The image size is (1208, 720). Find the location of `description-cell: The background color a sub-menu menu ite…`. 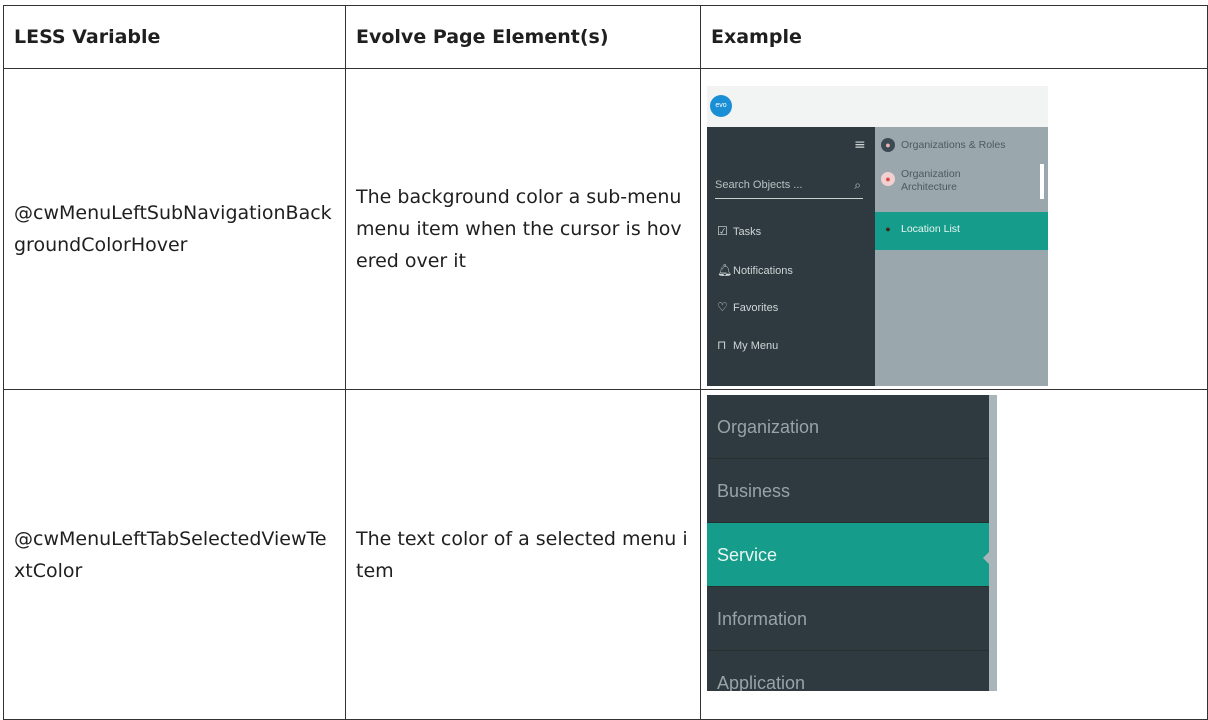

description-cell: The background color a sub-menu menu ite… is located at coordinates (523, 229).